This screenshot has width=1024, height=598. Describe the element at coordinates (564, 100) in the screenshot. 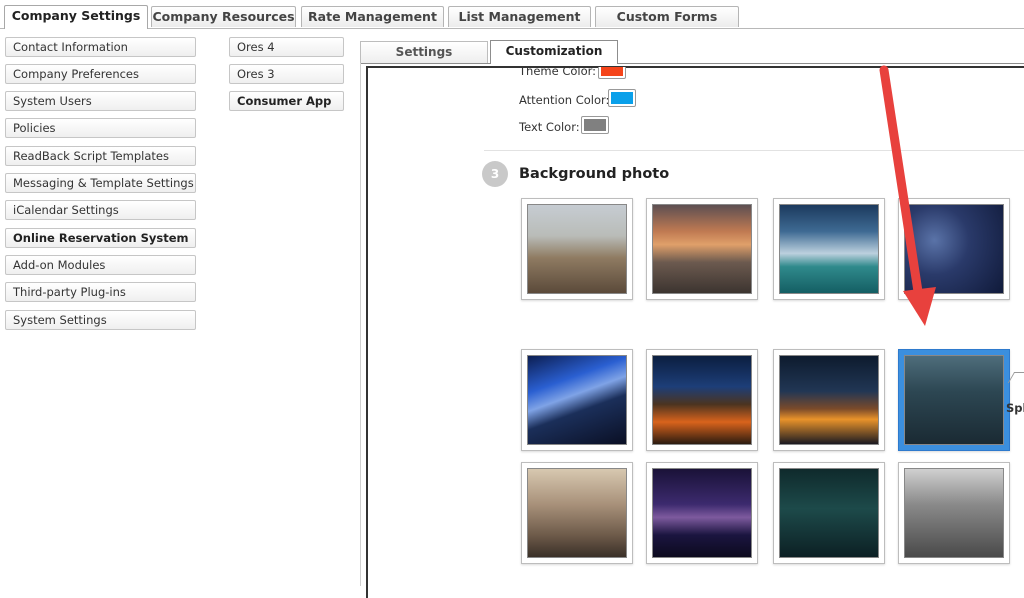

I see `attention-color-label: Attention Color:` at that location.